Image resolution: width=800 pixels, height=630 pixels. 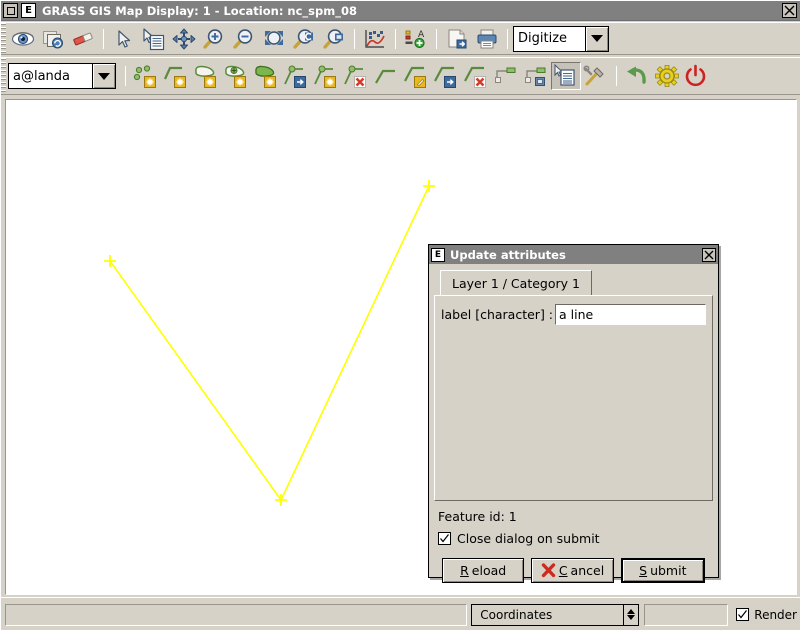 What do you see at coordinates (630, 314) in the screenshot?
I see `label-field-input: a line` at bounding box center [630, 314].